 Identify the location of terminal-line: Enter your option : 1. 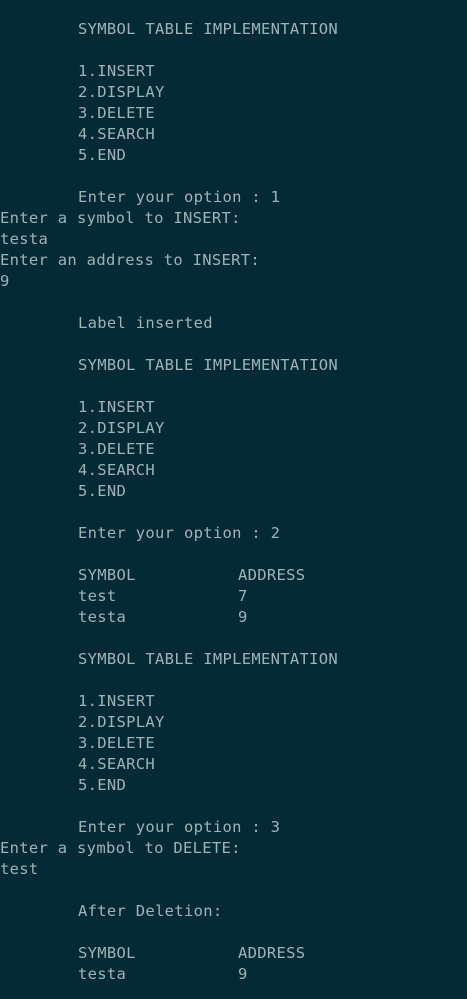
(233, 197).